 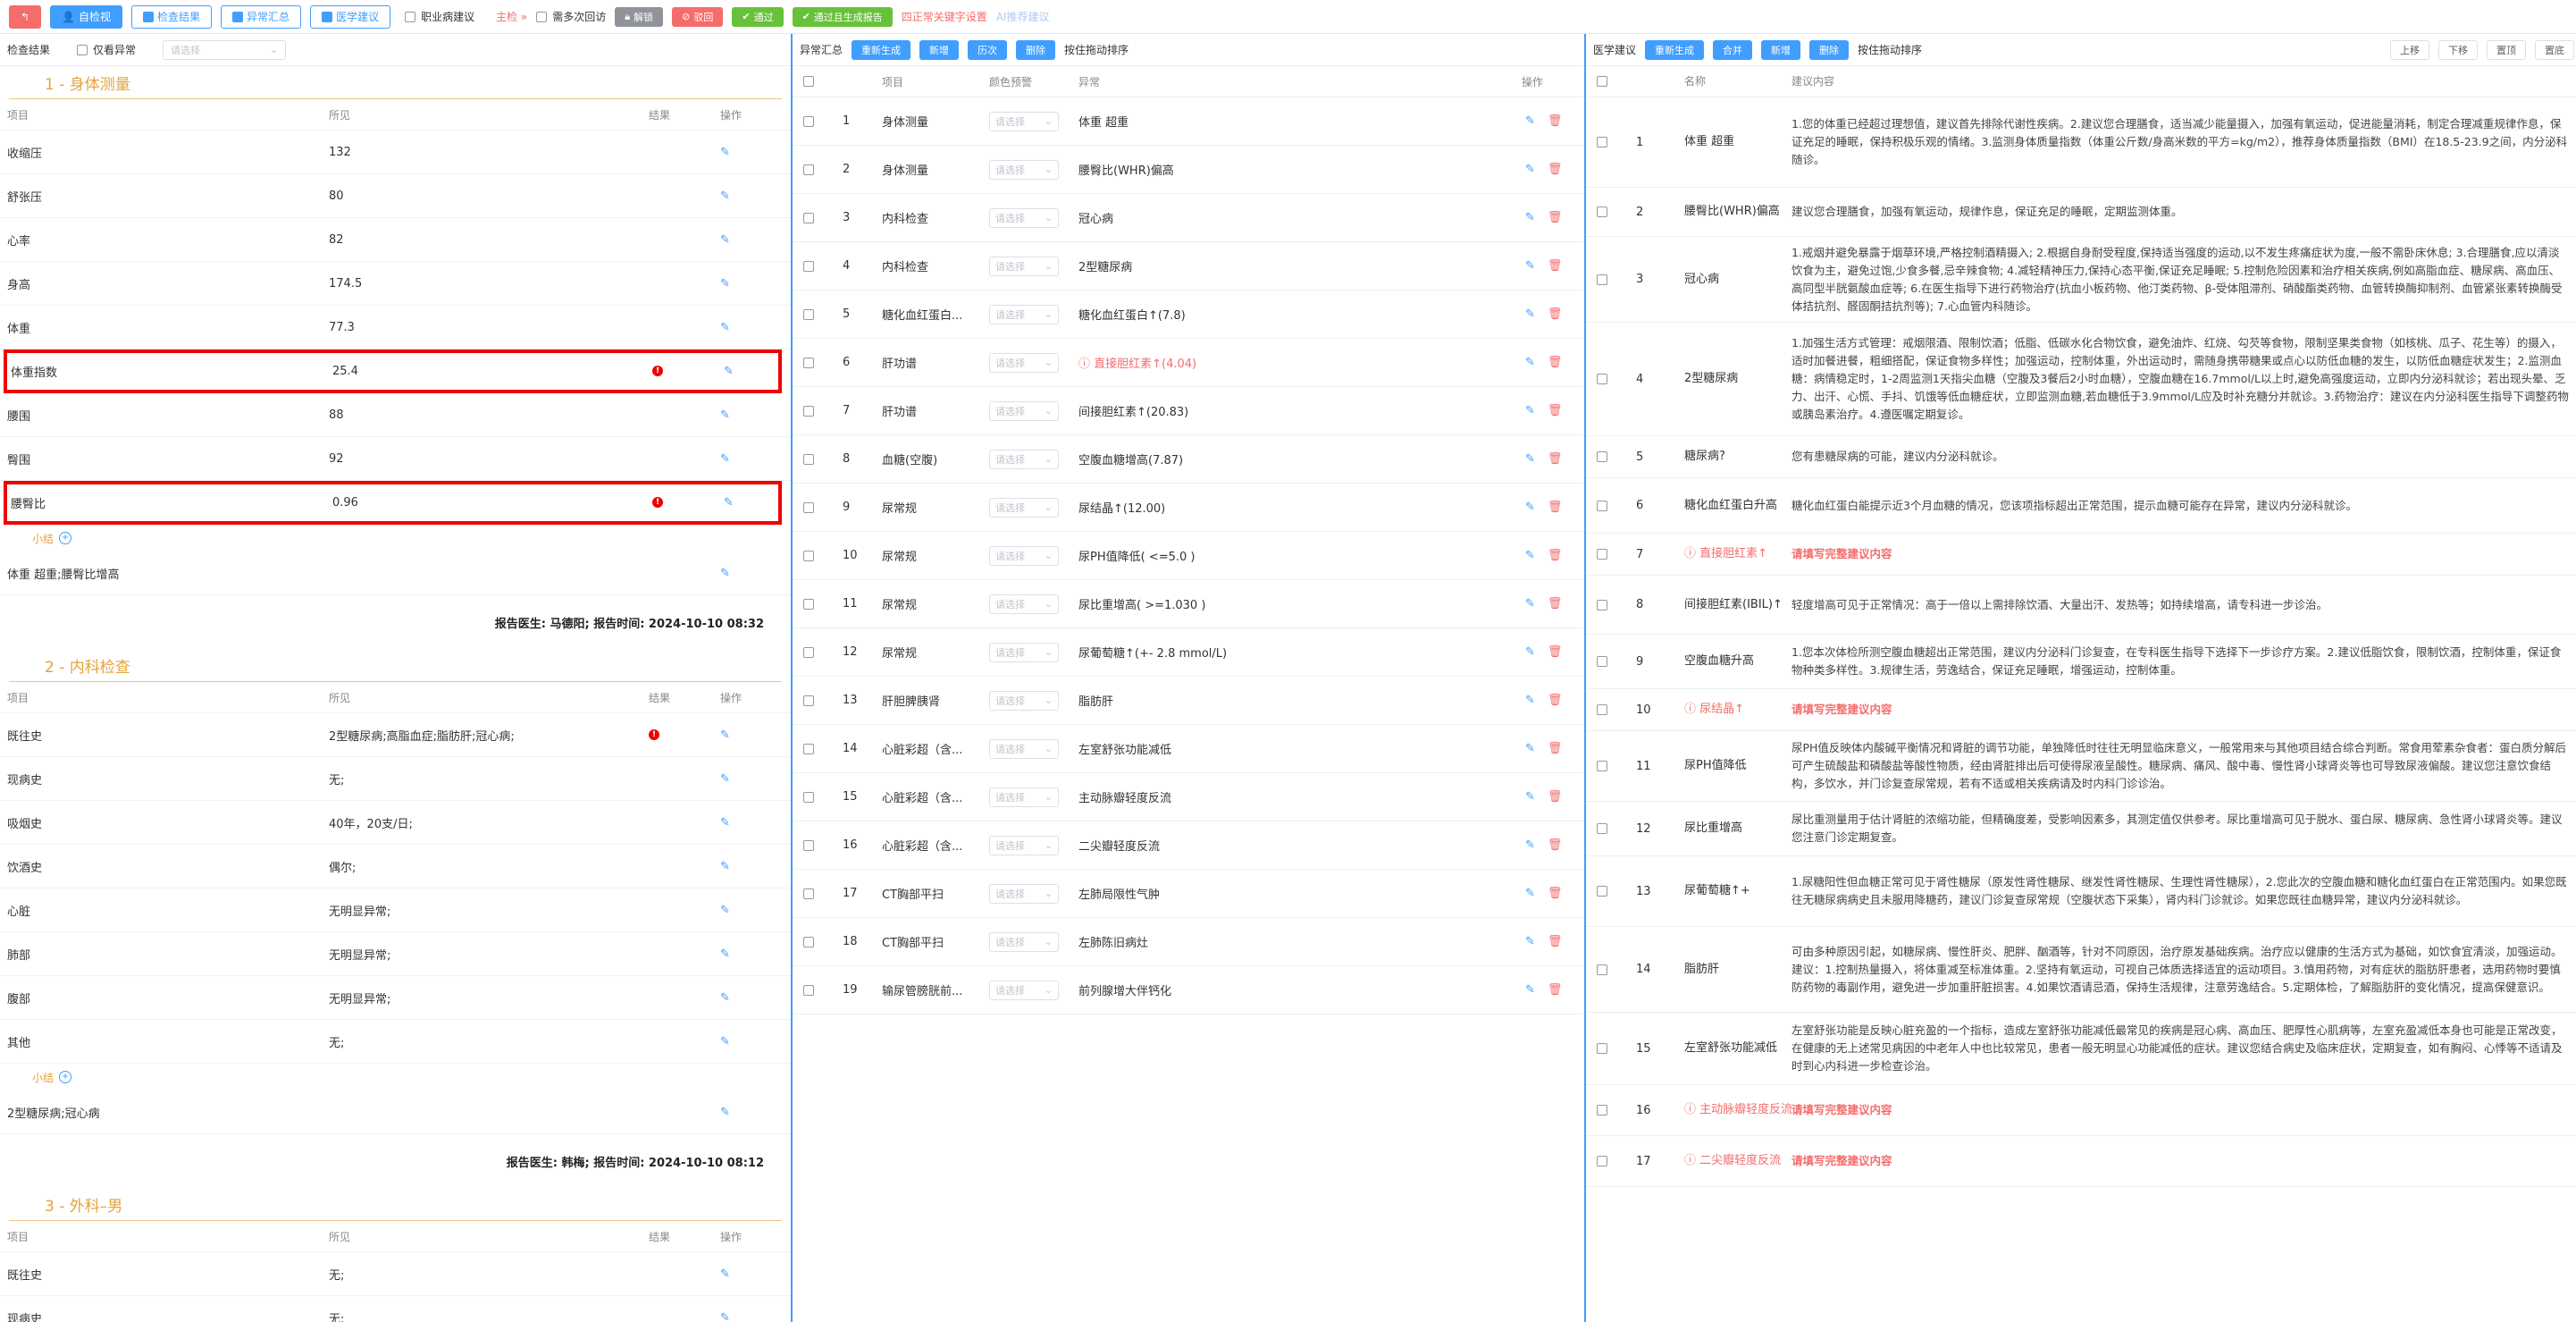 I want to click on abnormal-checkbox, so click(x=238, y=16).